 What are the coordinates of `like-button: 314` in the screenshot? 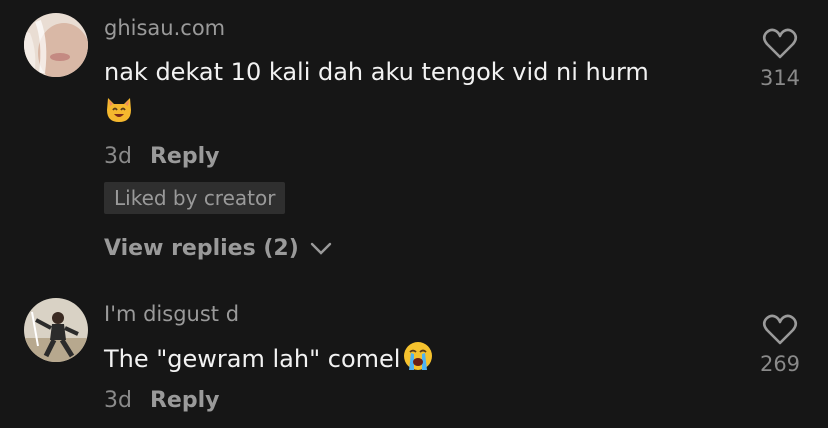 It's located at (780, 59).